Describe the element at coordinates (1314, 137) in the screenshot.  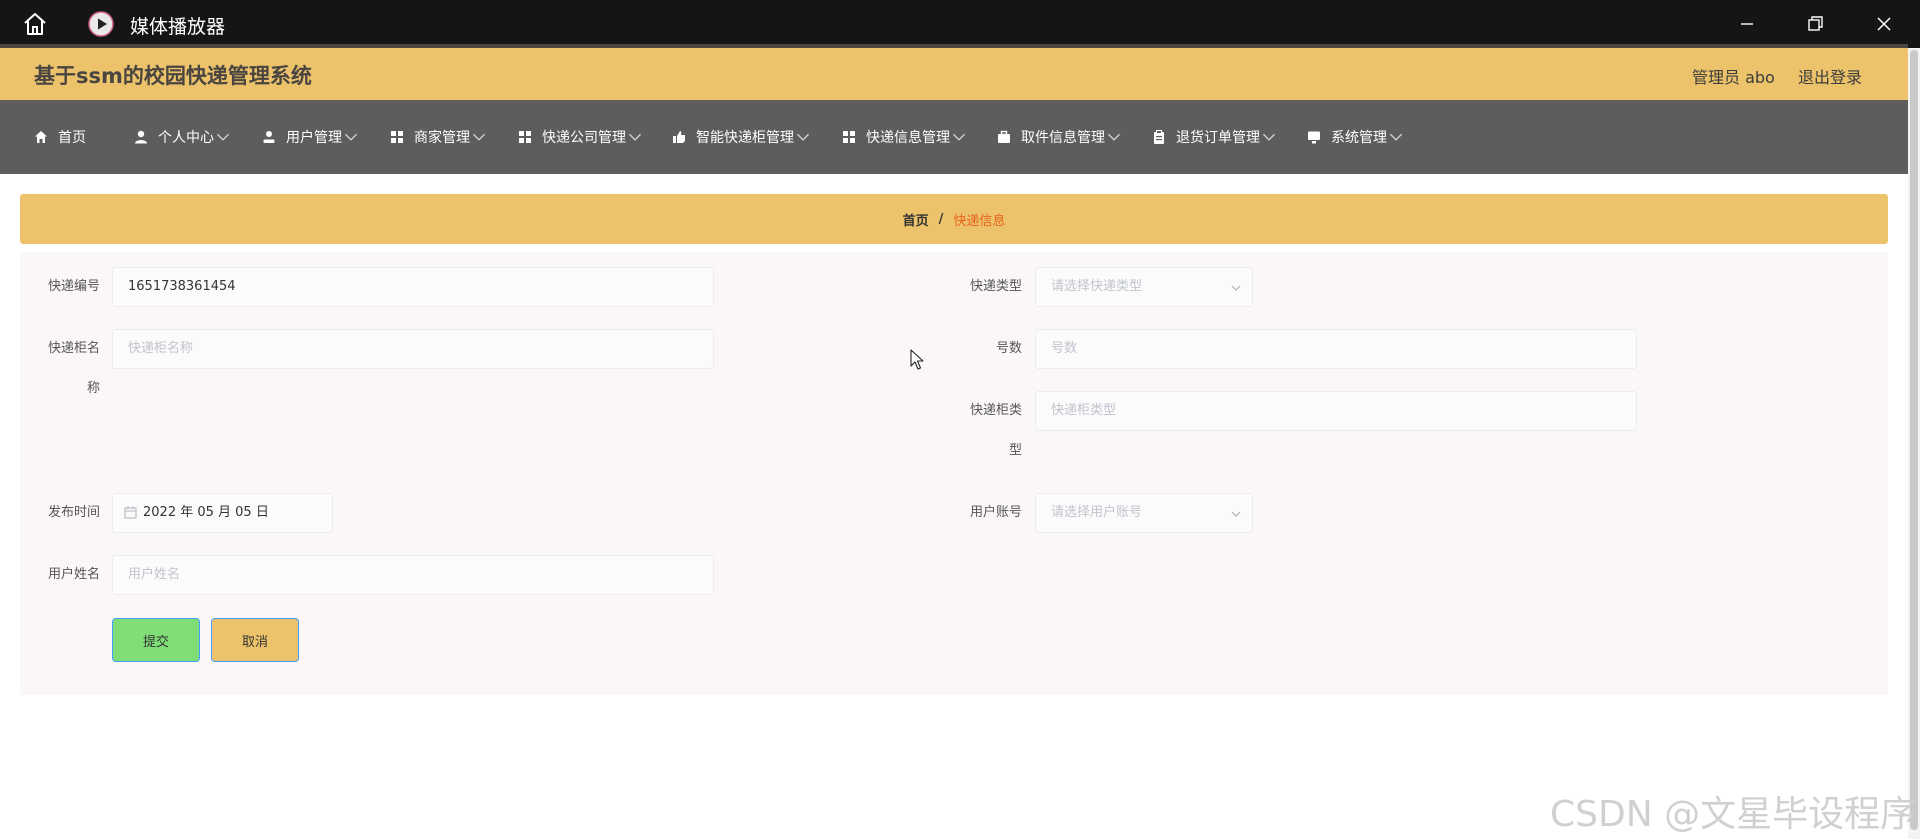
I see `monitor-icon` at that location.